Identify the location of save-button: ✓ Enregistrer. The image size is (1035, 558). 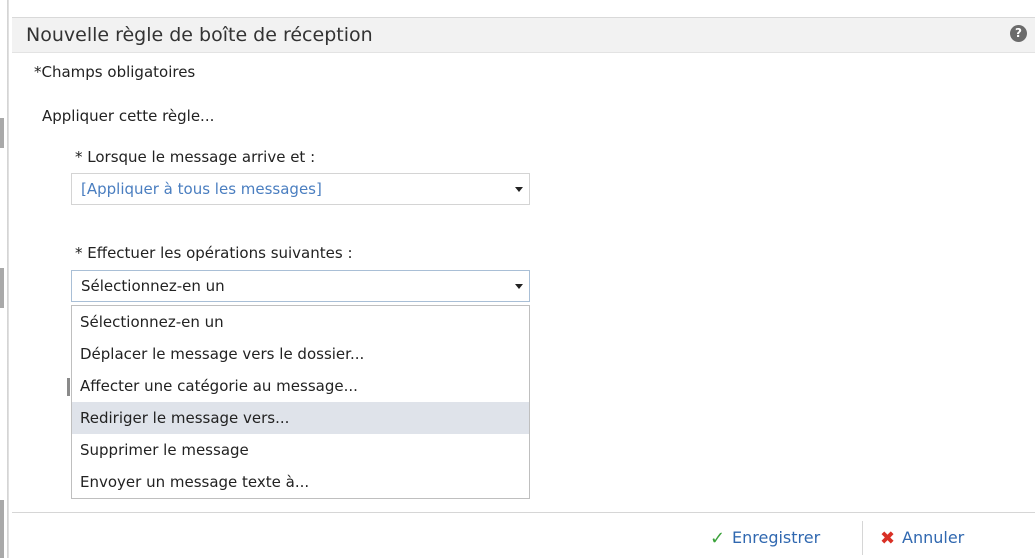
(765, 540).